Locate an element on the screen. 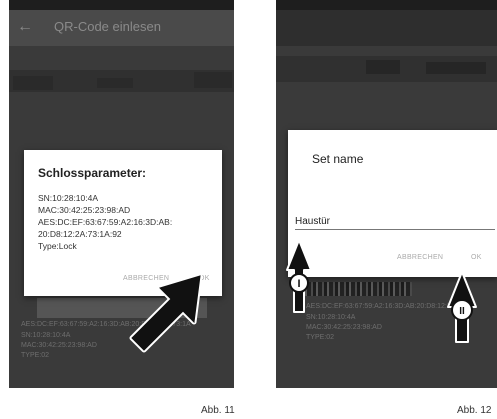  marker-arrow-I: I is located at coordinates (299, 276).